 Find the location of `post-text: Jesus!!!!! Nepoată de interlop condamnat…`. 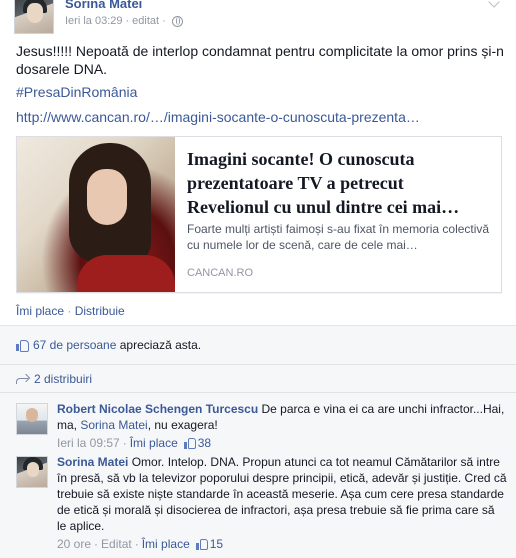

post-text: Jesus!!!!! Nepoată de interlop condamnat… is located at coordinates (260, 60).